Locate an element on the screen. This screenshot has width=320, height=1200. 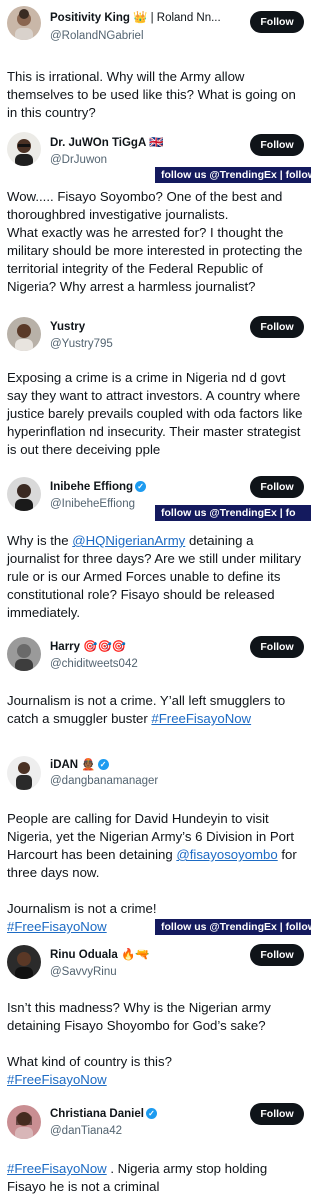
author-handle: @dangbanamanager is located at coordinates (104, 781).